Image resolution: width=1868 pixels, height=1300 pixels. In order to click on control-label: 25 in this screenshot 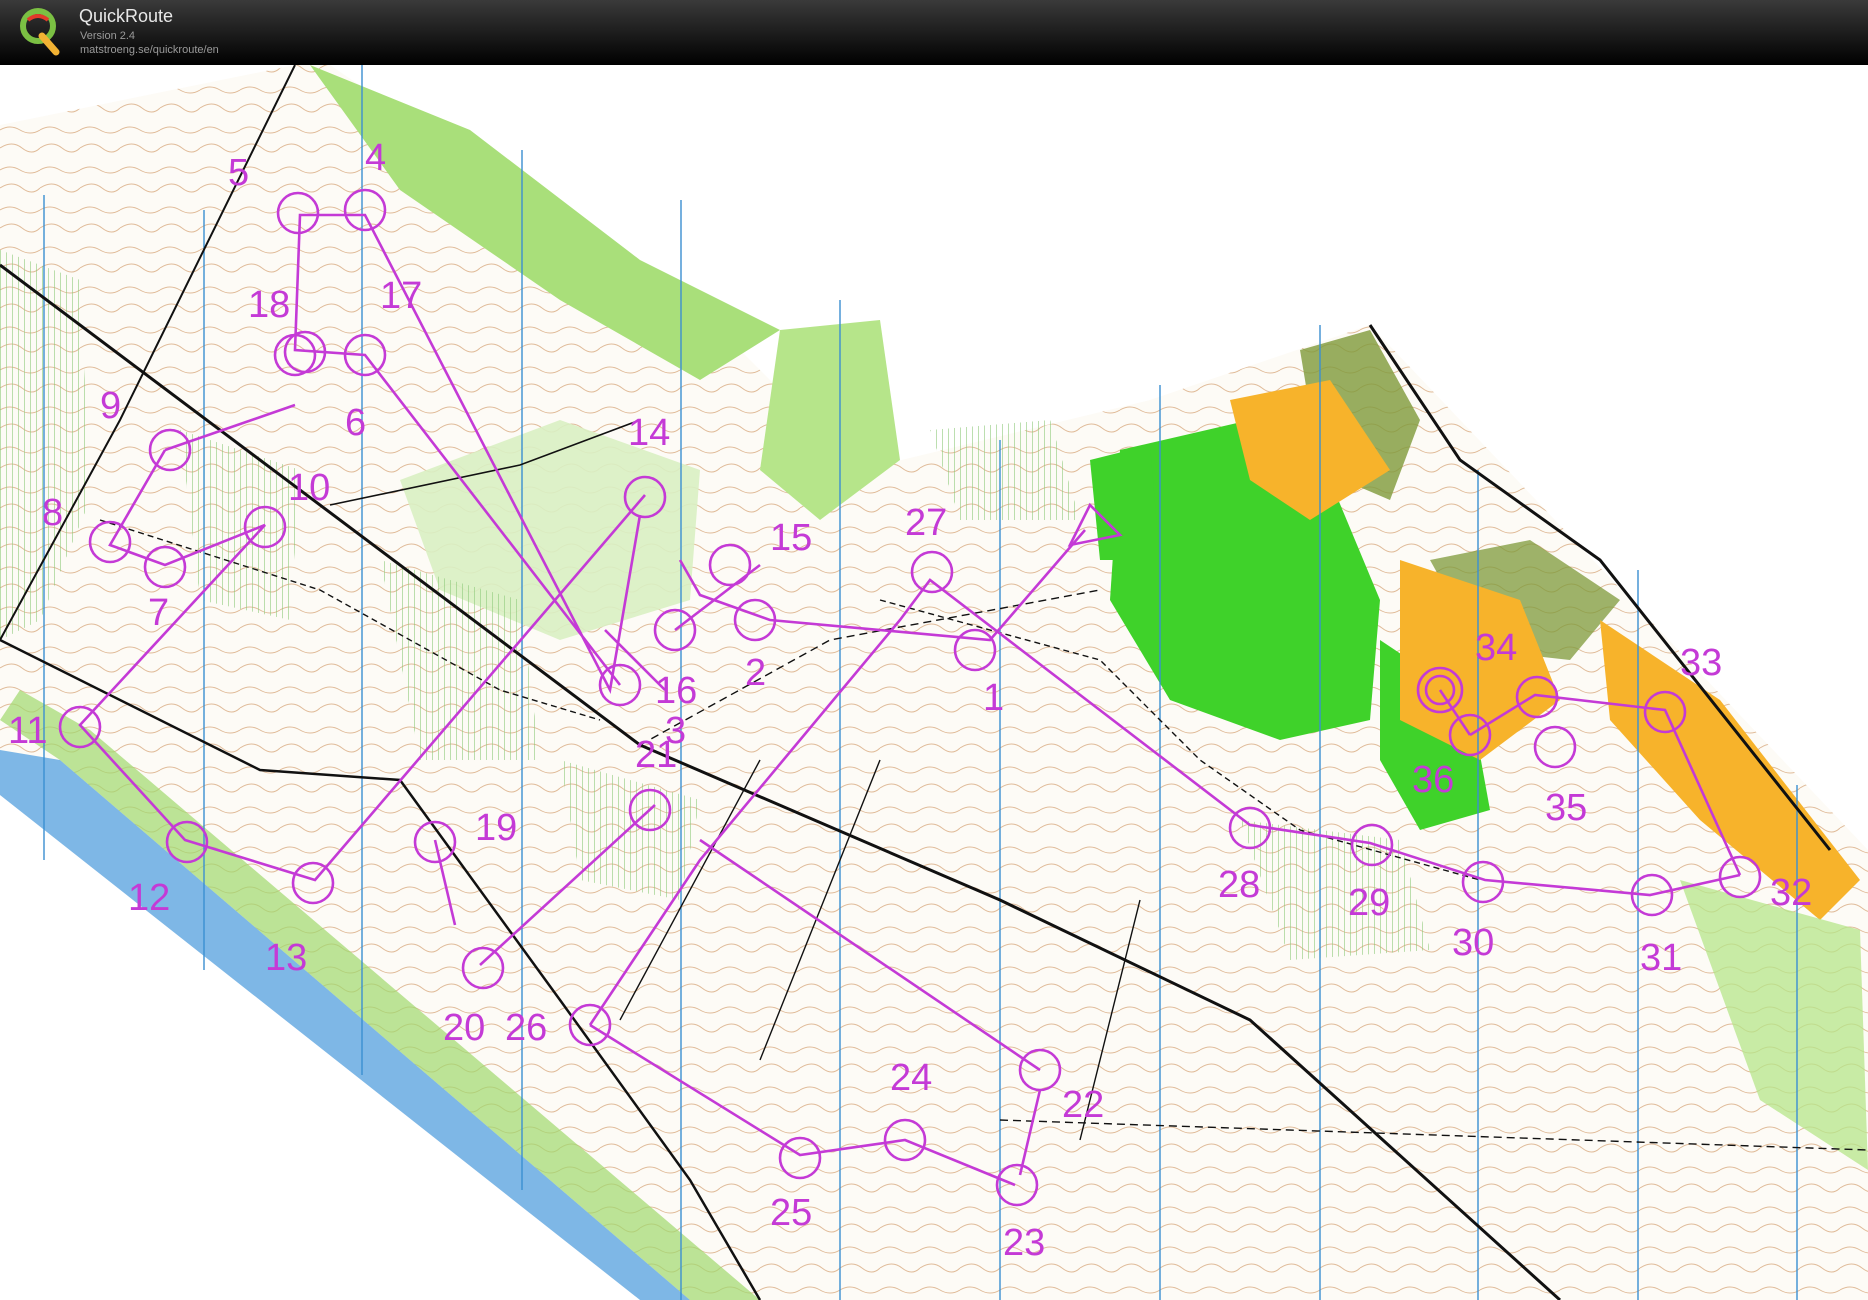, I will do `click(791, 1213)`.